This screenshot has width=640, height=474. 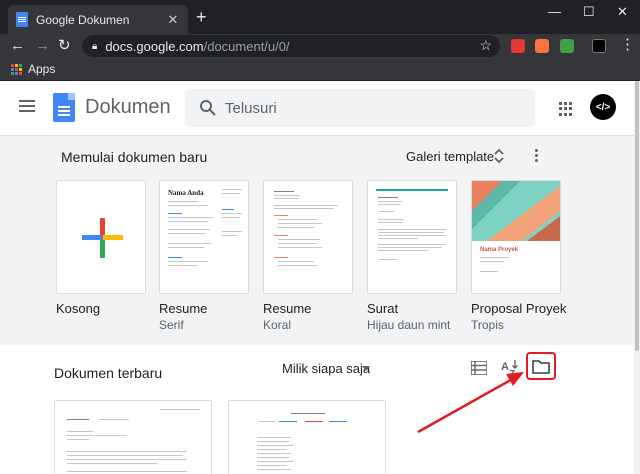 I want to click on plus-icon, so click(x=102, y=238).